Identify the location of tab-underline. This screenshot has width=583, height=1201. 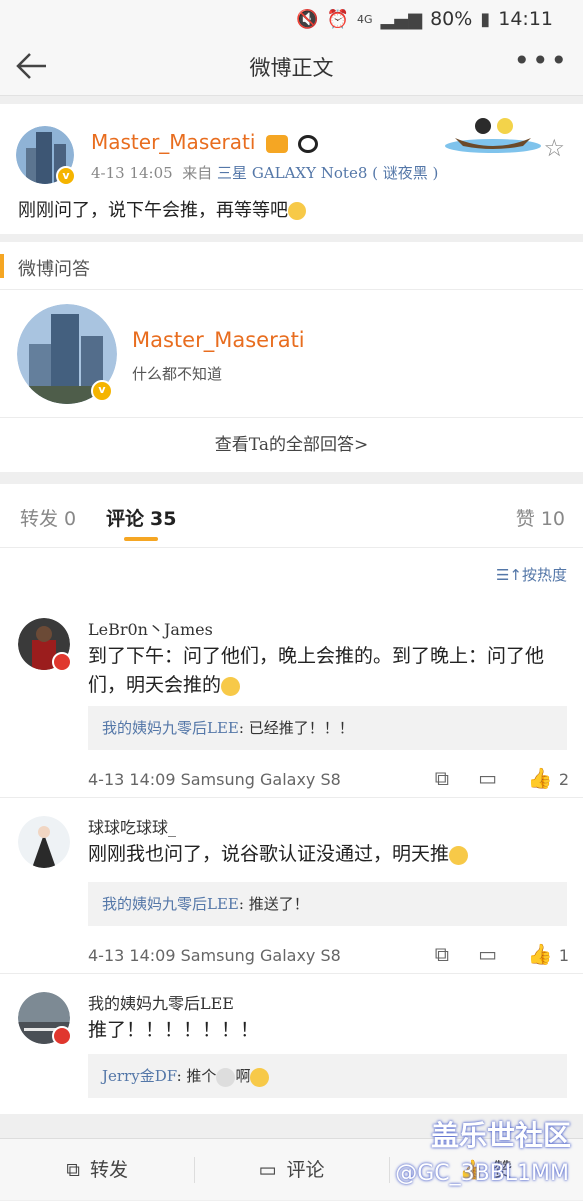
(141, 539).